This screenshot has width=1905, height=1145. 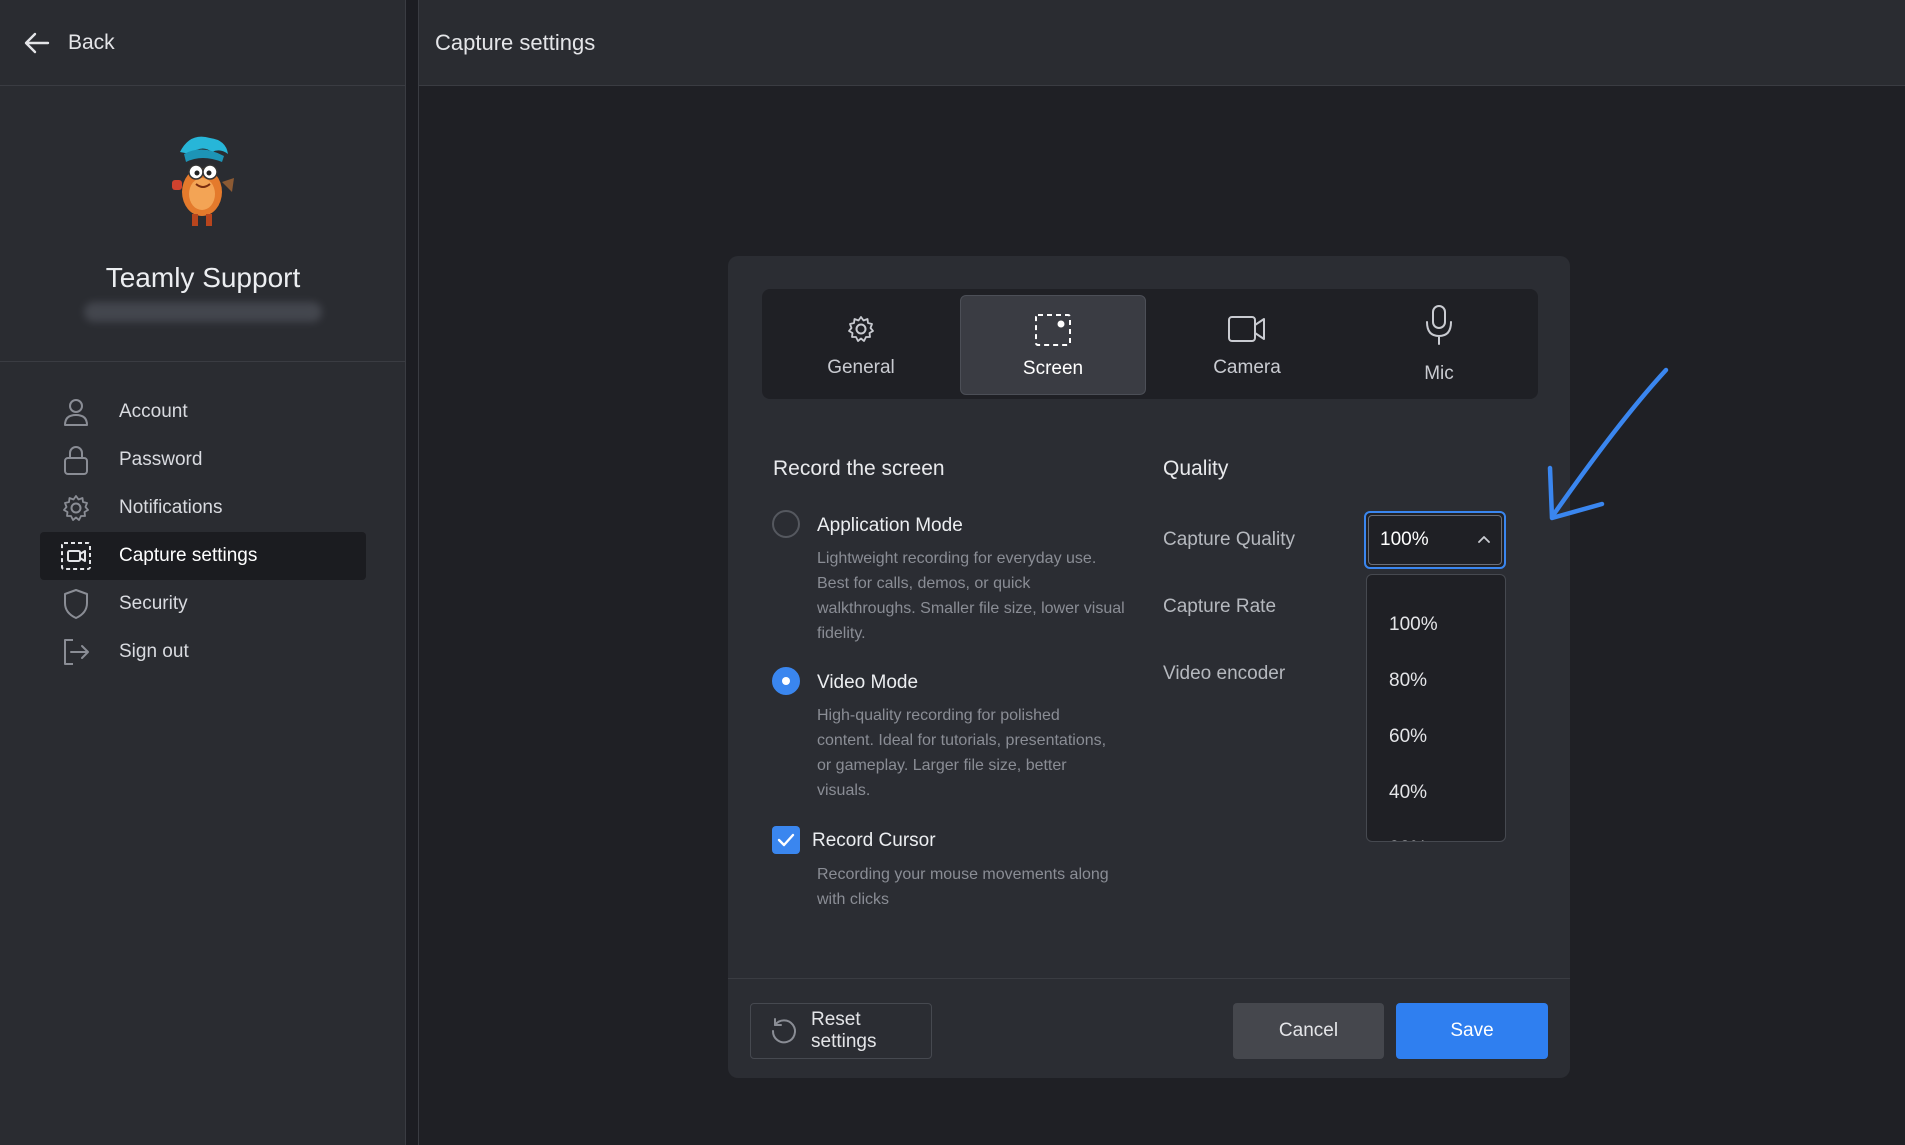 What do you see at coordinates (1224, 673) in the screenshot?
I see `video-encoder-label: Video encoder` at bounding box center [1224, 673].